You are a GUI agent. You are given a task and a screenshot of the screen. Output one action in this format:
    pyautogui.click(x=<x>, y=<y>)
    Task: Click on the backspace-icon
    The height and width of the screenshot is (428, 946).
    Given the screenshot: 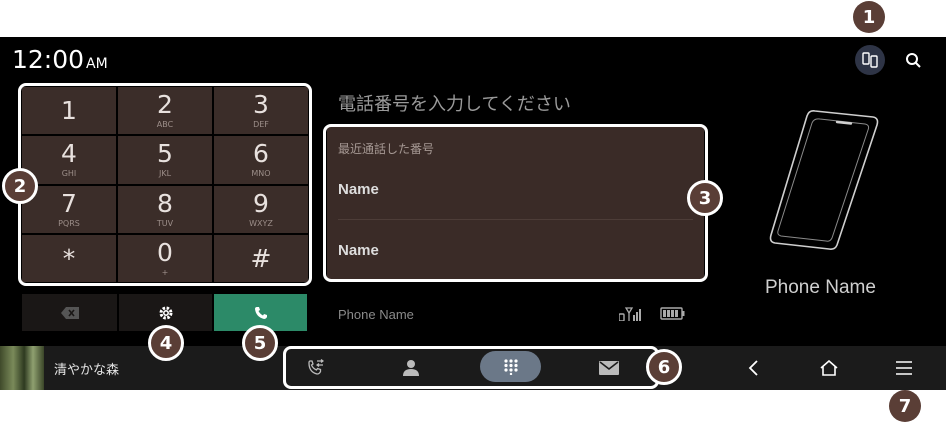 What is the action you would take?
    pyautogui.click(x=69, y=312)
    